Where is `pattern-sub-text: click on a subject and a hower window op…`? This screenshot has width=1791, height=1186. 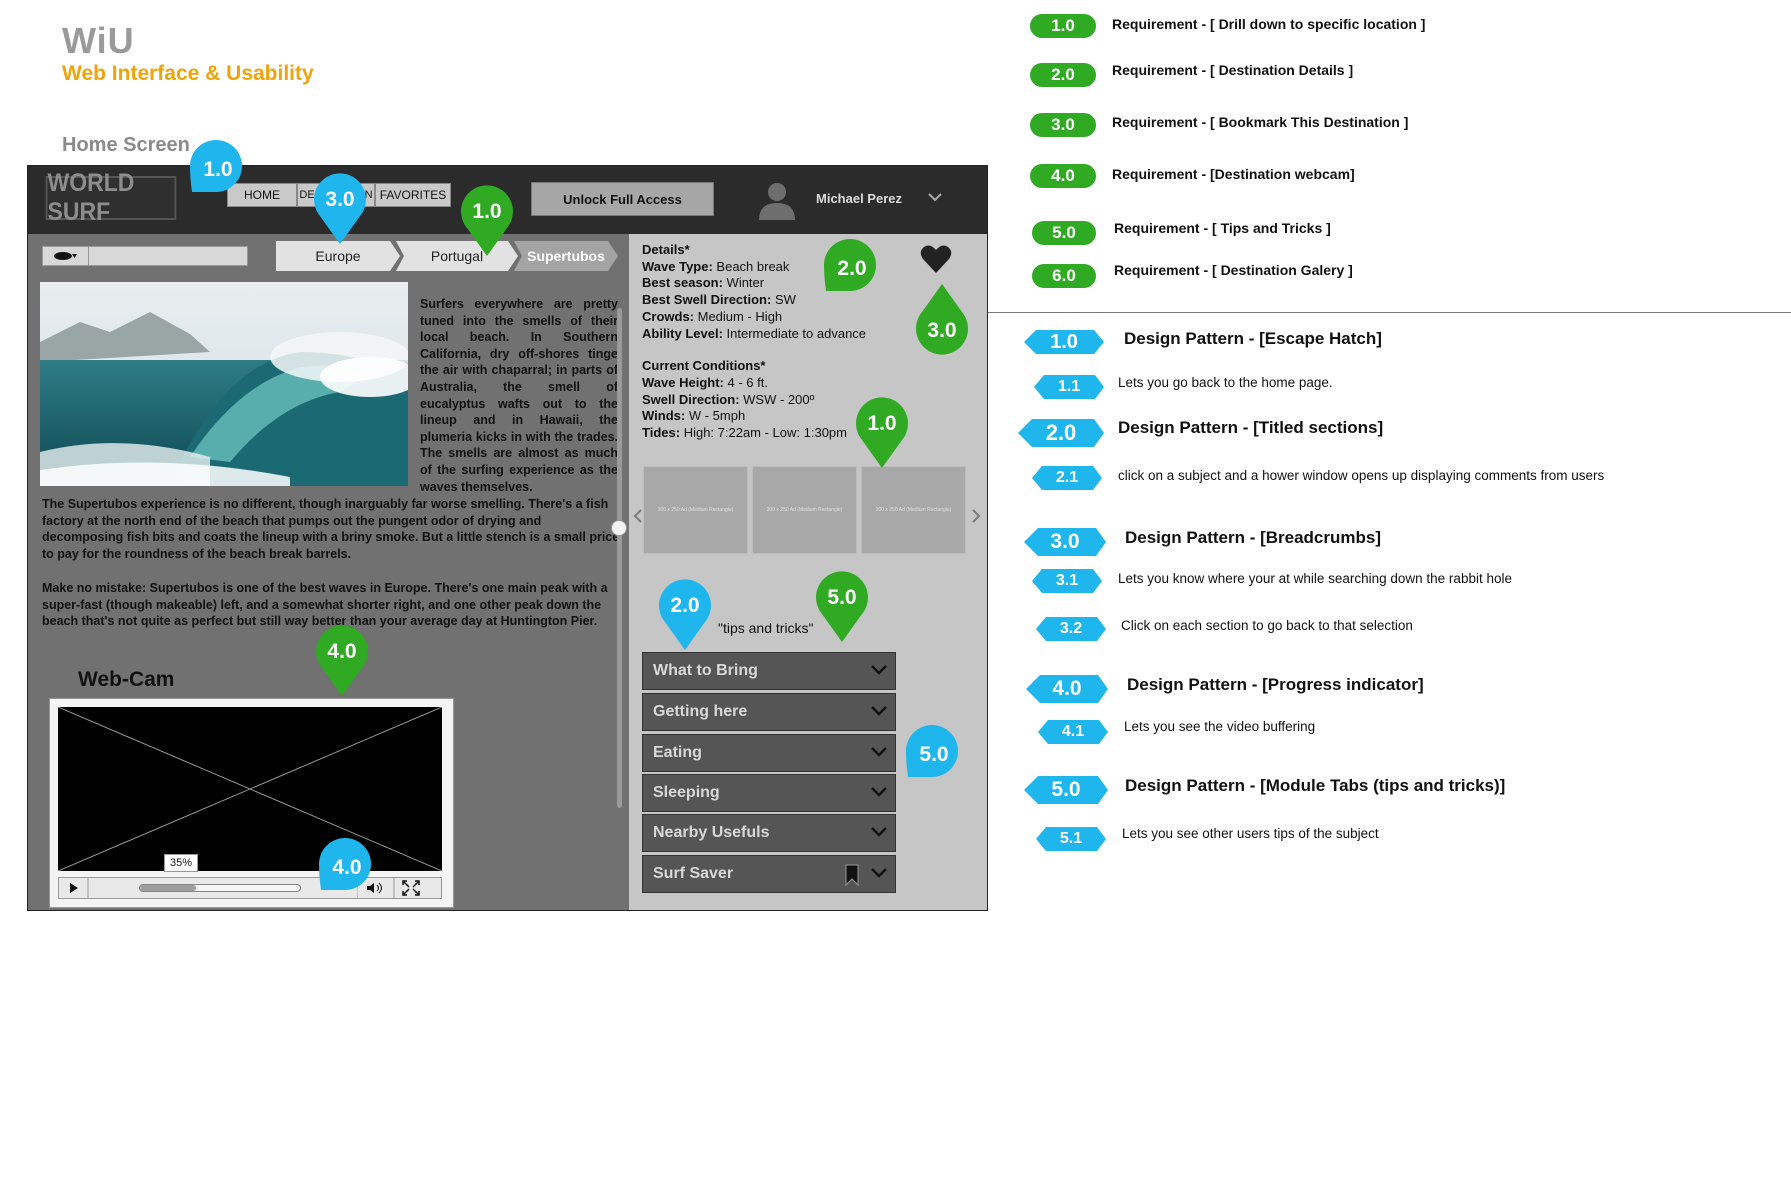
pattern-sub-text: click on a subject and a hower window op… is located at coordinates (1361, 475).